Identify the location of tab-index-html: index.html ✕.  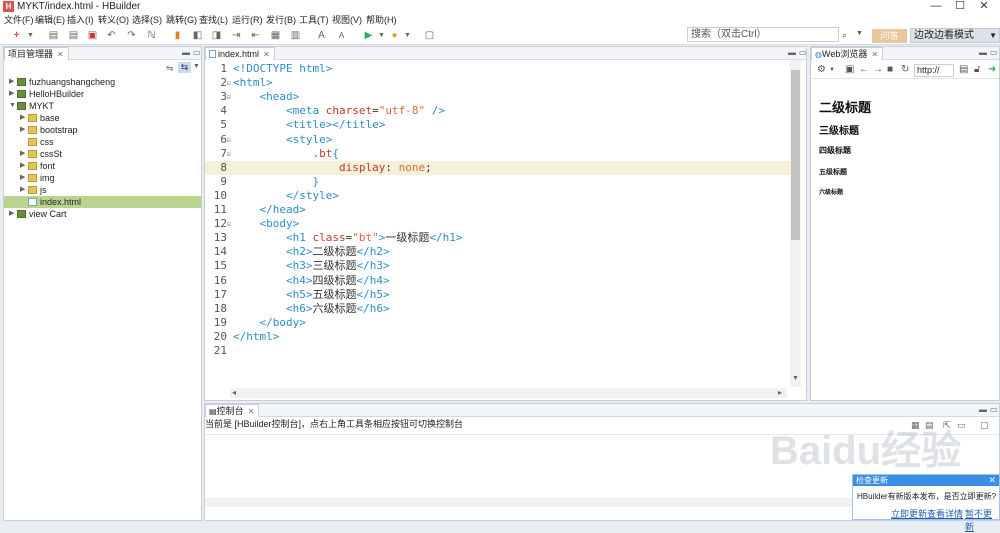
(240, 53).